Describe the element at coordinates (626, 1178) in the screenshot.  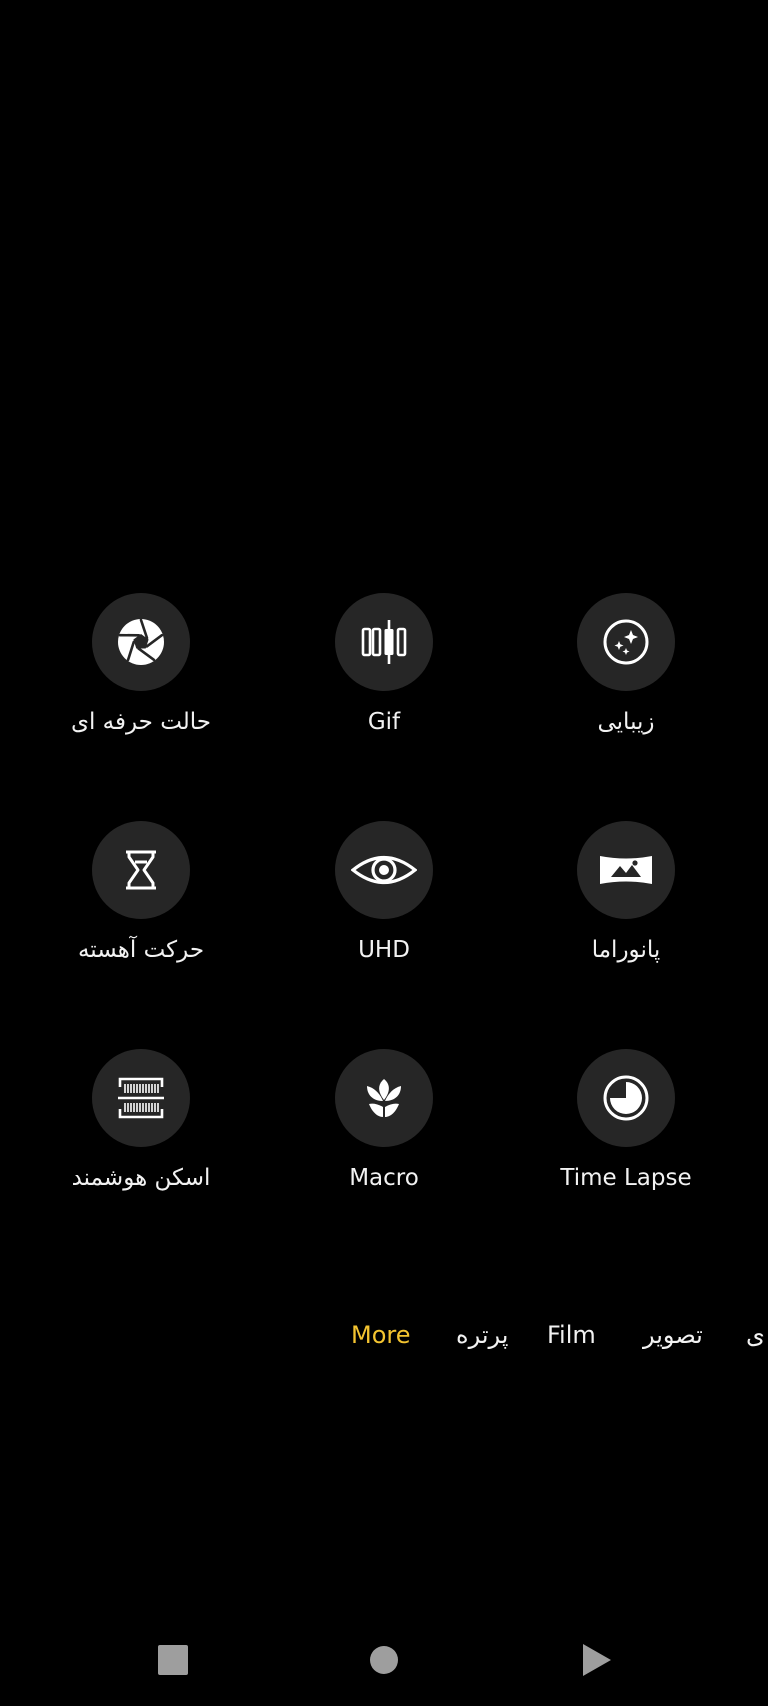
I see `mode-timelapse-label: Time Lapse` at that location.